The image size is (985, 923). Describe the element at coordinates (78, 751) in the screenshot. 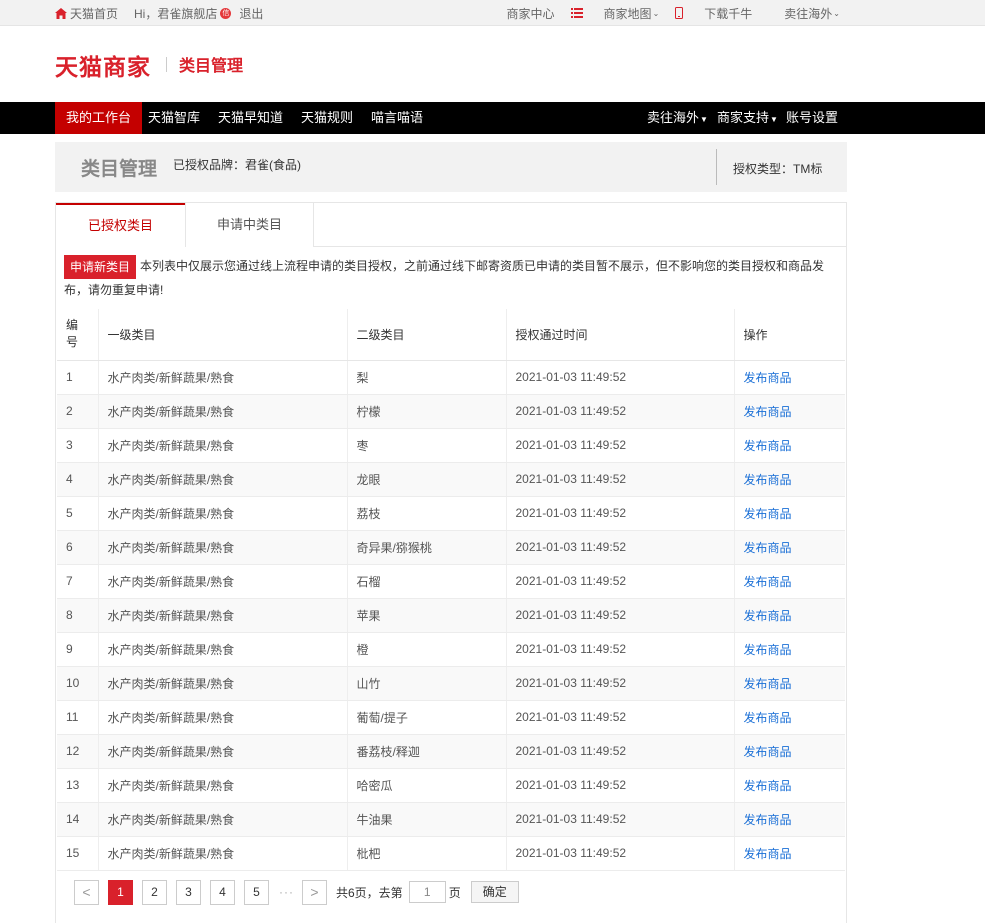

I see `cell-id: 12` at that location.